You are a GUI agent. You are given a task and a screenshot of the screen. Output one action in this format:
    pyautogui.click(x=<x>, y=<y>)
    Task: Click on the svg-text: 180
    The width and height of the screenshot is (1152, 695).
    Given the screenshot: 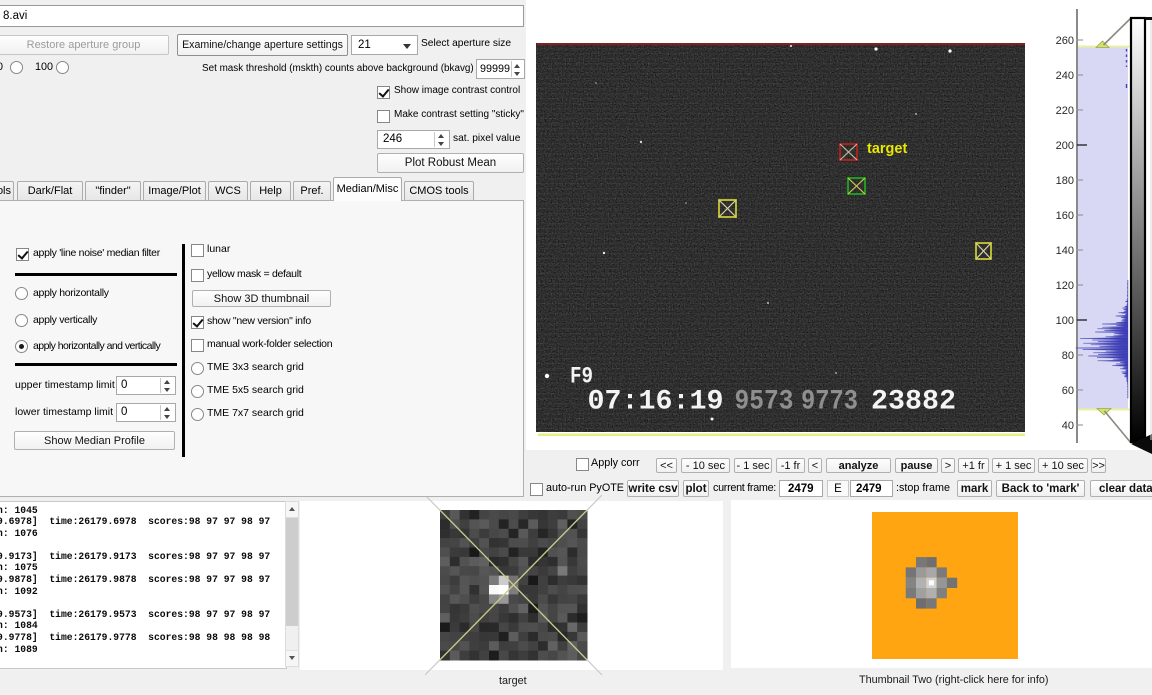 What is the action you would take?
    pyautogui.click(x=1065, y=181)
    